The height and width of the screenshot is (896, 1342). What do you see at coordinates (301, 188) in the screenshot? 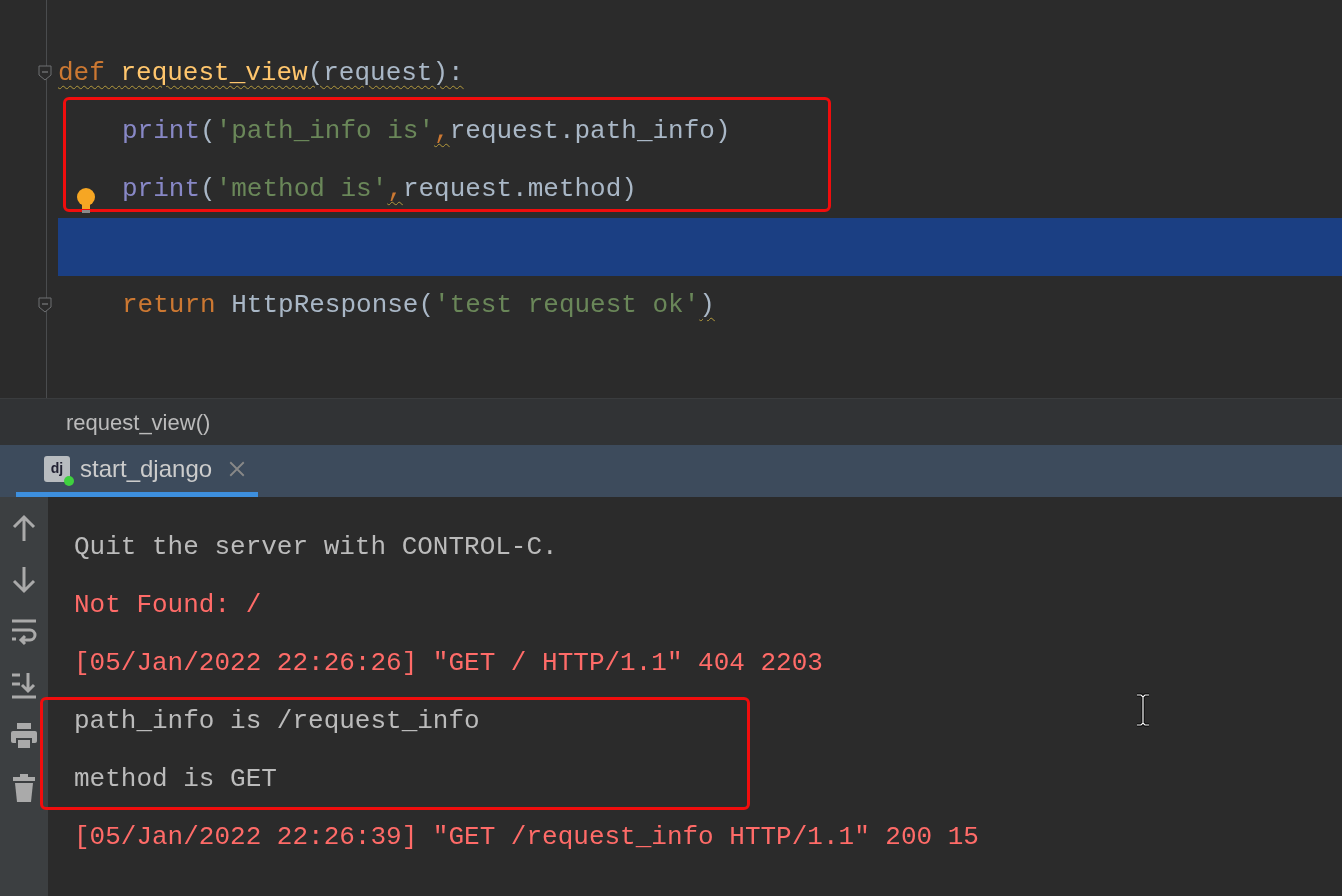
I see `code-token: 'method is'` at bounding box center [301, 188].